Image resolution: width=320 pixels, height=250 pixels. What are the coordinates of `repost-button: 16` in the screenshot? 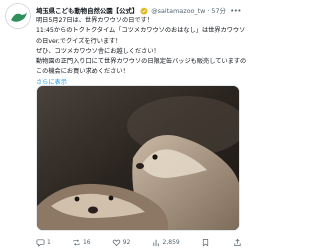 It's located at (81, 242).